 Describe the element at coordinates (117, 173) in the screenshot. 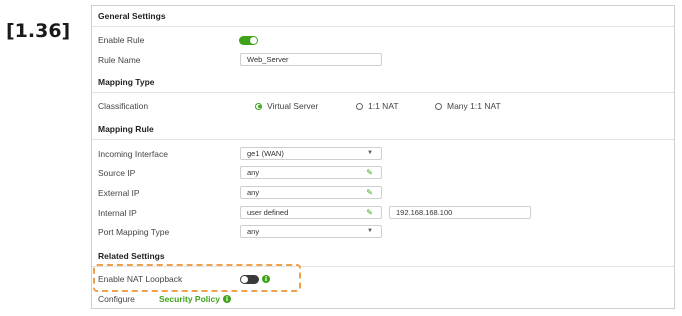

I see `source-ip-label: Source IP` at that location.